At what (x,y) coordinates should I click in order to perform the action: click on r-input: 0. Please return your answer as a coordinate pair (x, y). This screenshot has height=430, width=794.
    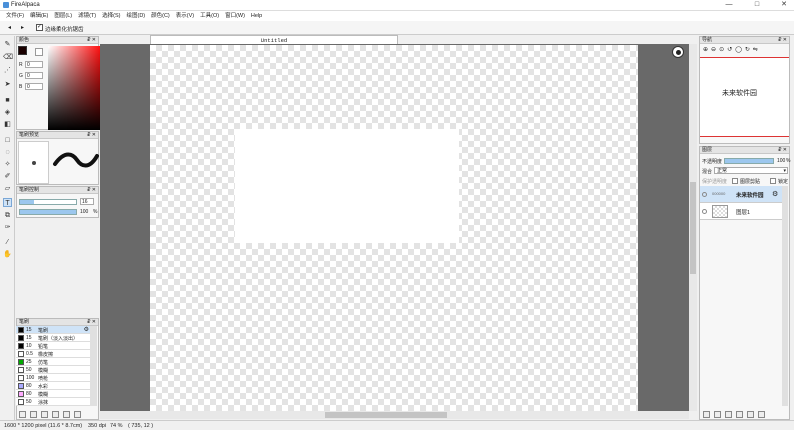
    Looking at the image, I should click on (34, 64).